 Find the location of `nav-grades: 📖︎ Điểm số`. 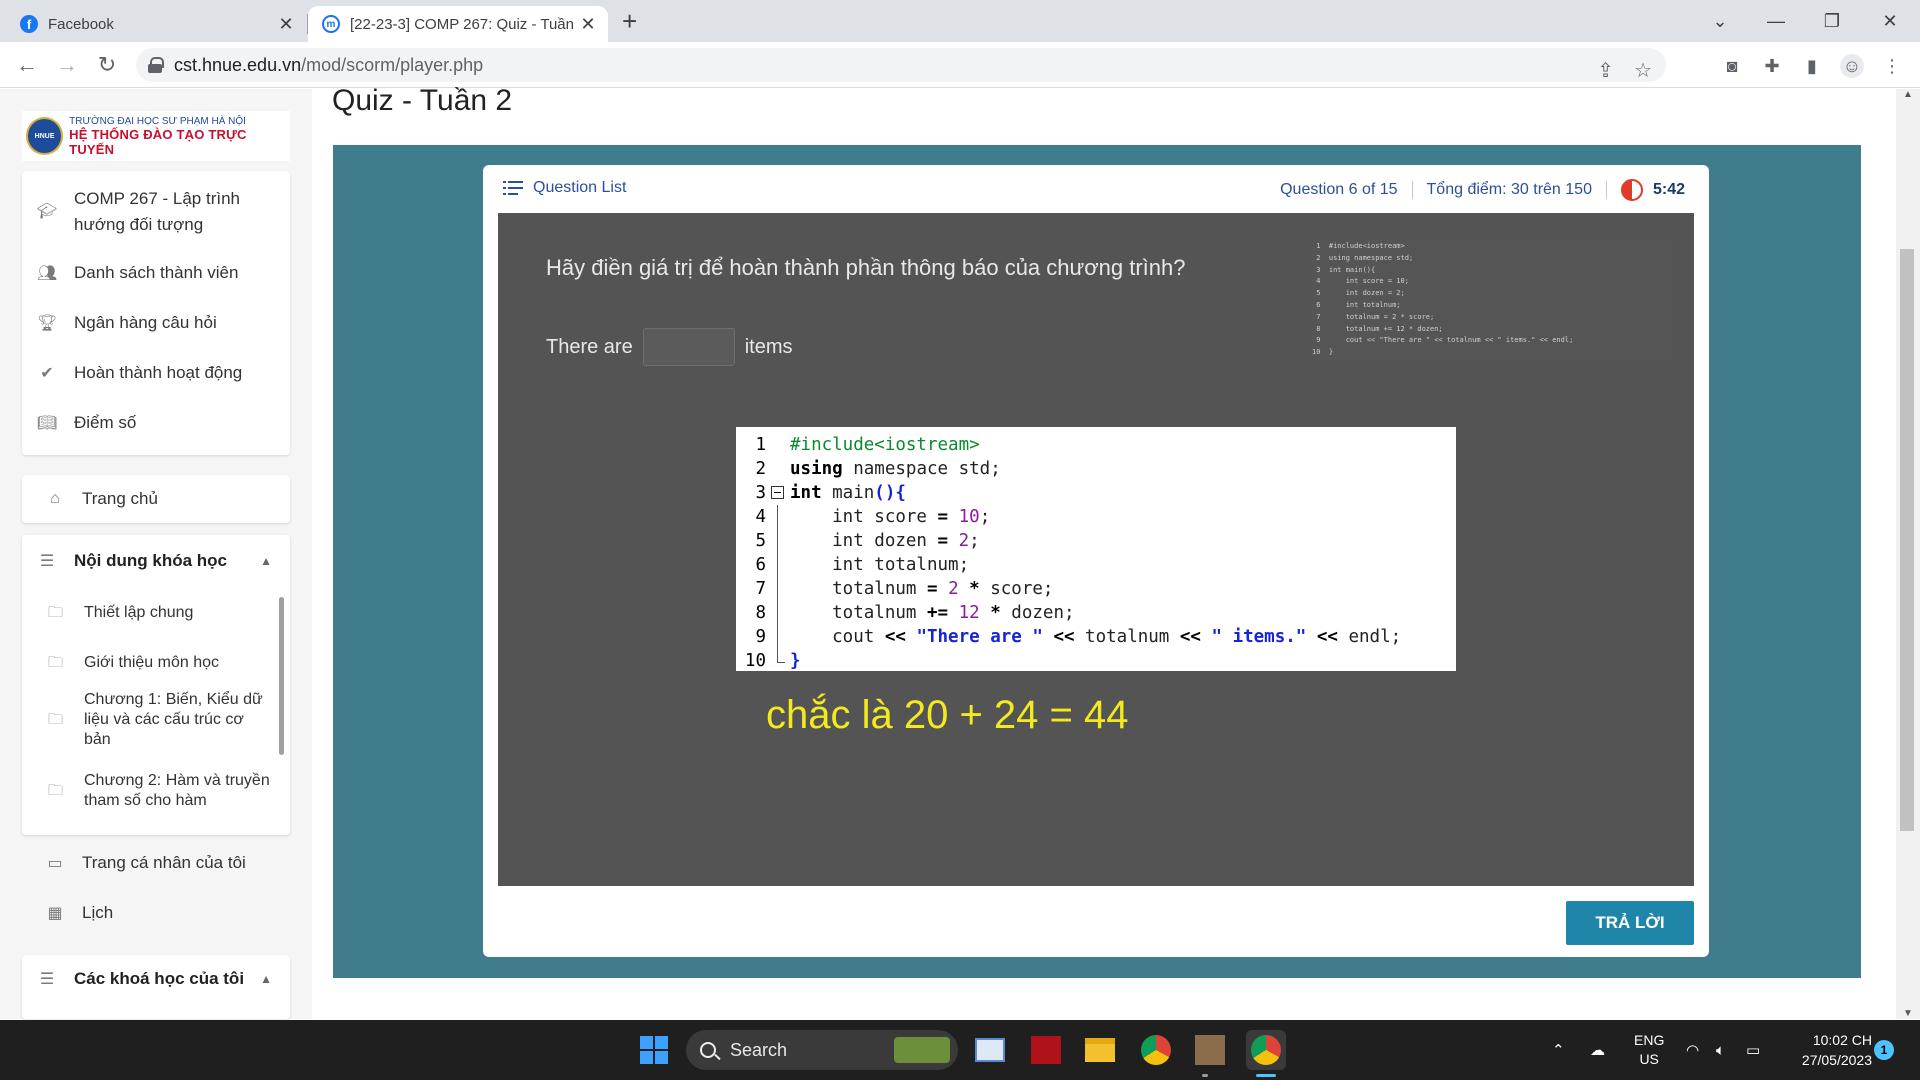

nav-grades: 📖︎ Điểm số is located at coordinates (156, 423).